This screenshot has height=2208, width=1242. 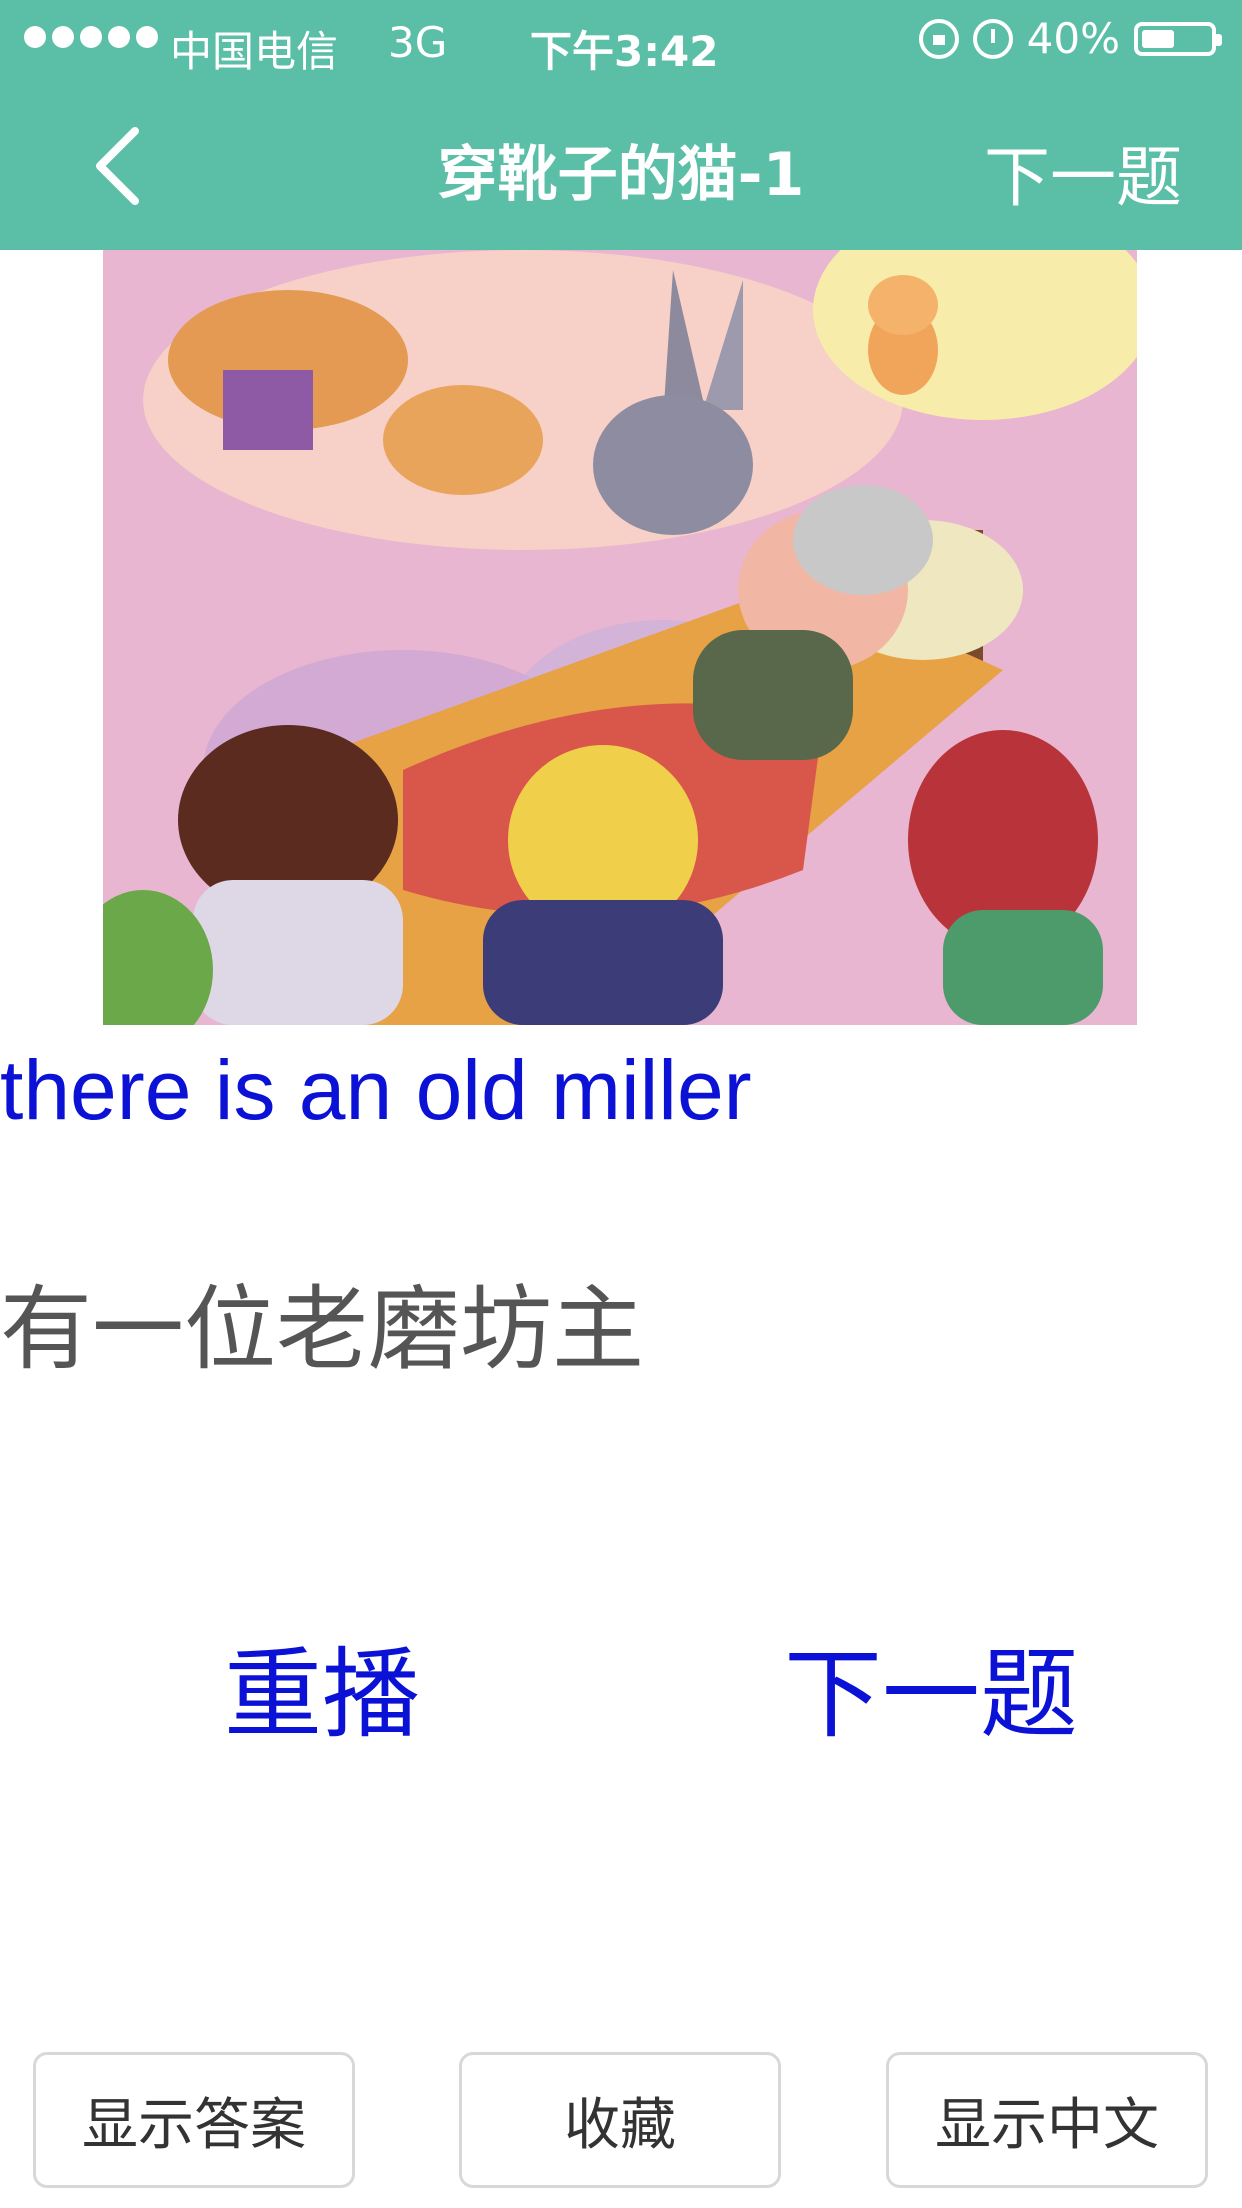 I want to click on battery-icon, so click(x=1178, y=38).